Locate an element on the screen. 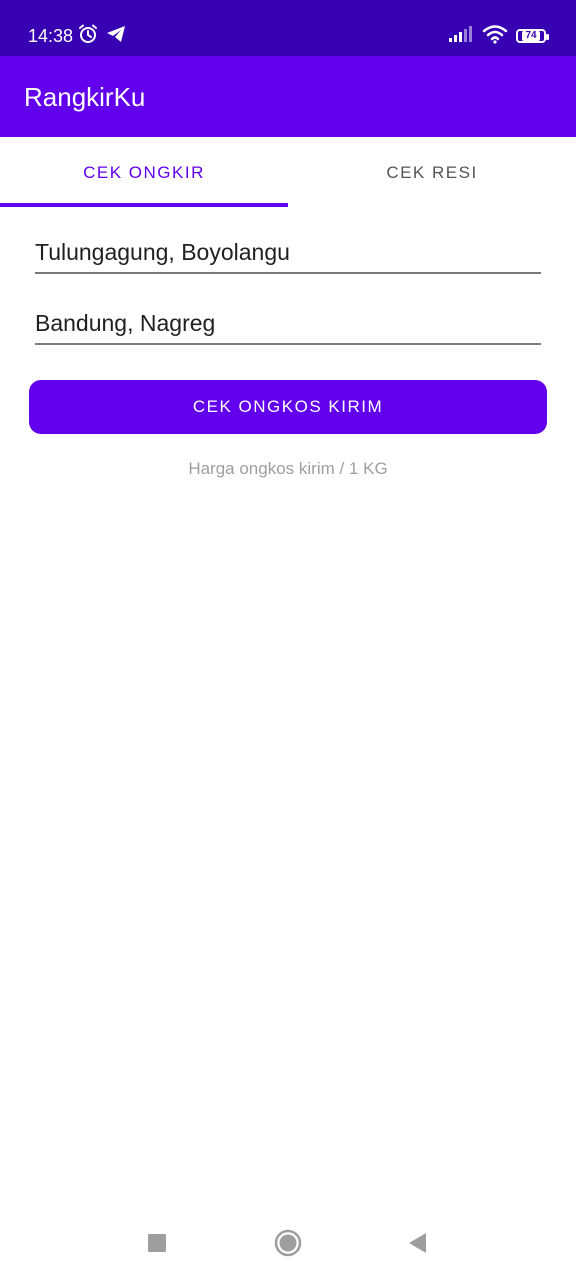  home-icon is located at coordinates (288, 1245).